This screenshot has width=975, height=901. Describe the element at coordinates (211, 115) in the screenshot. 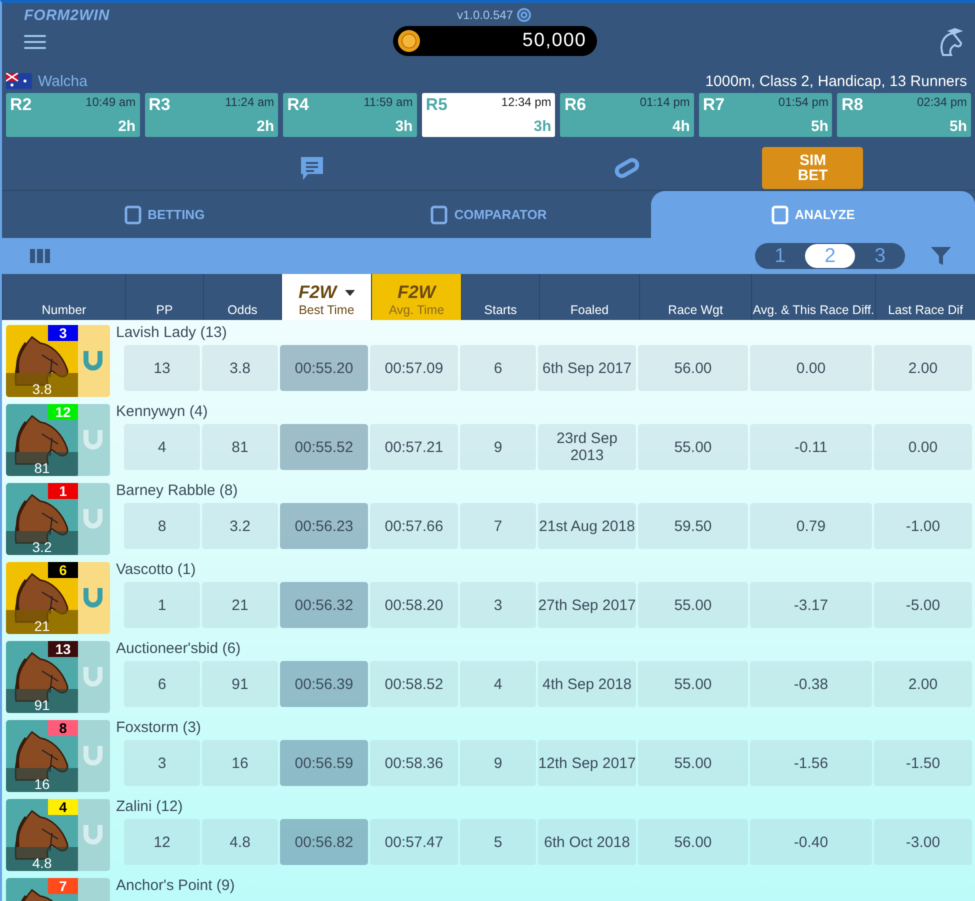

I see `race-tab: R3 11:24 am 2h` at that location.